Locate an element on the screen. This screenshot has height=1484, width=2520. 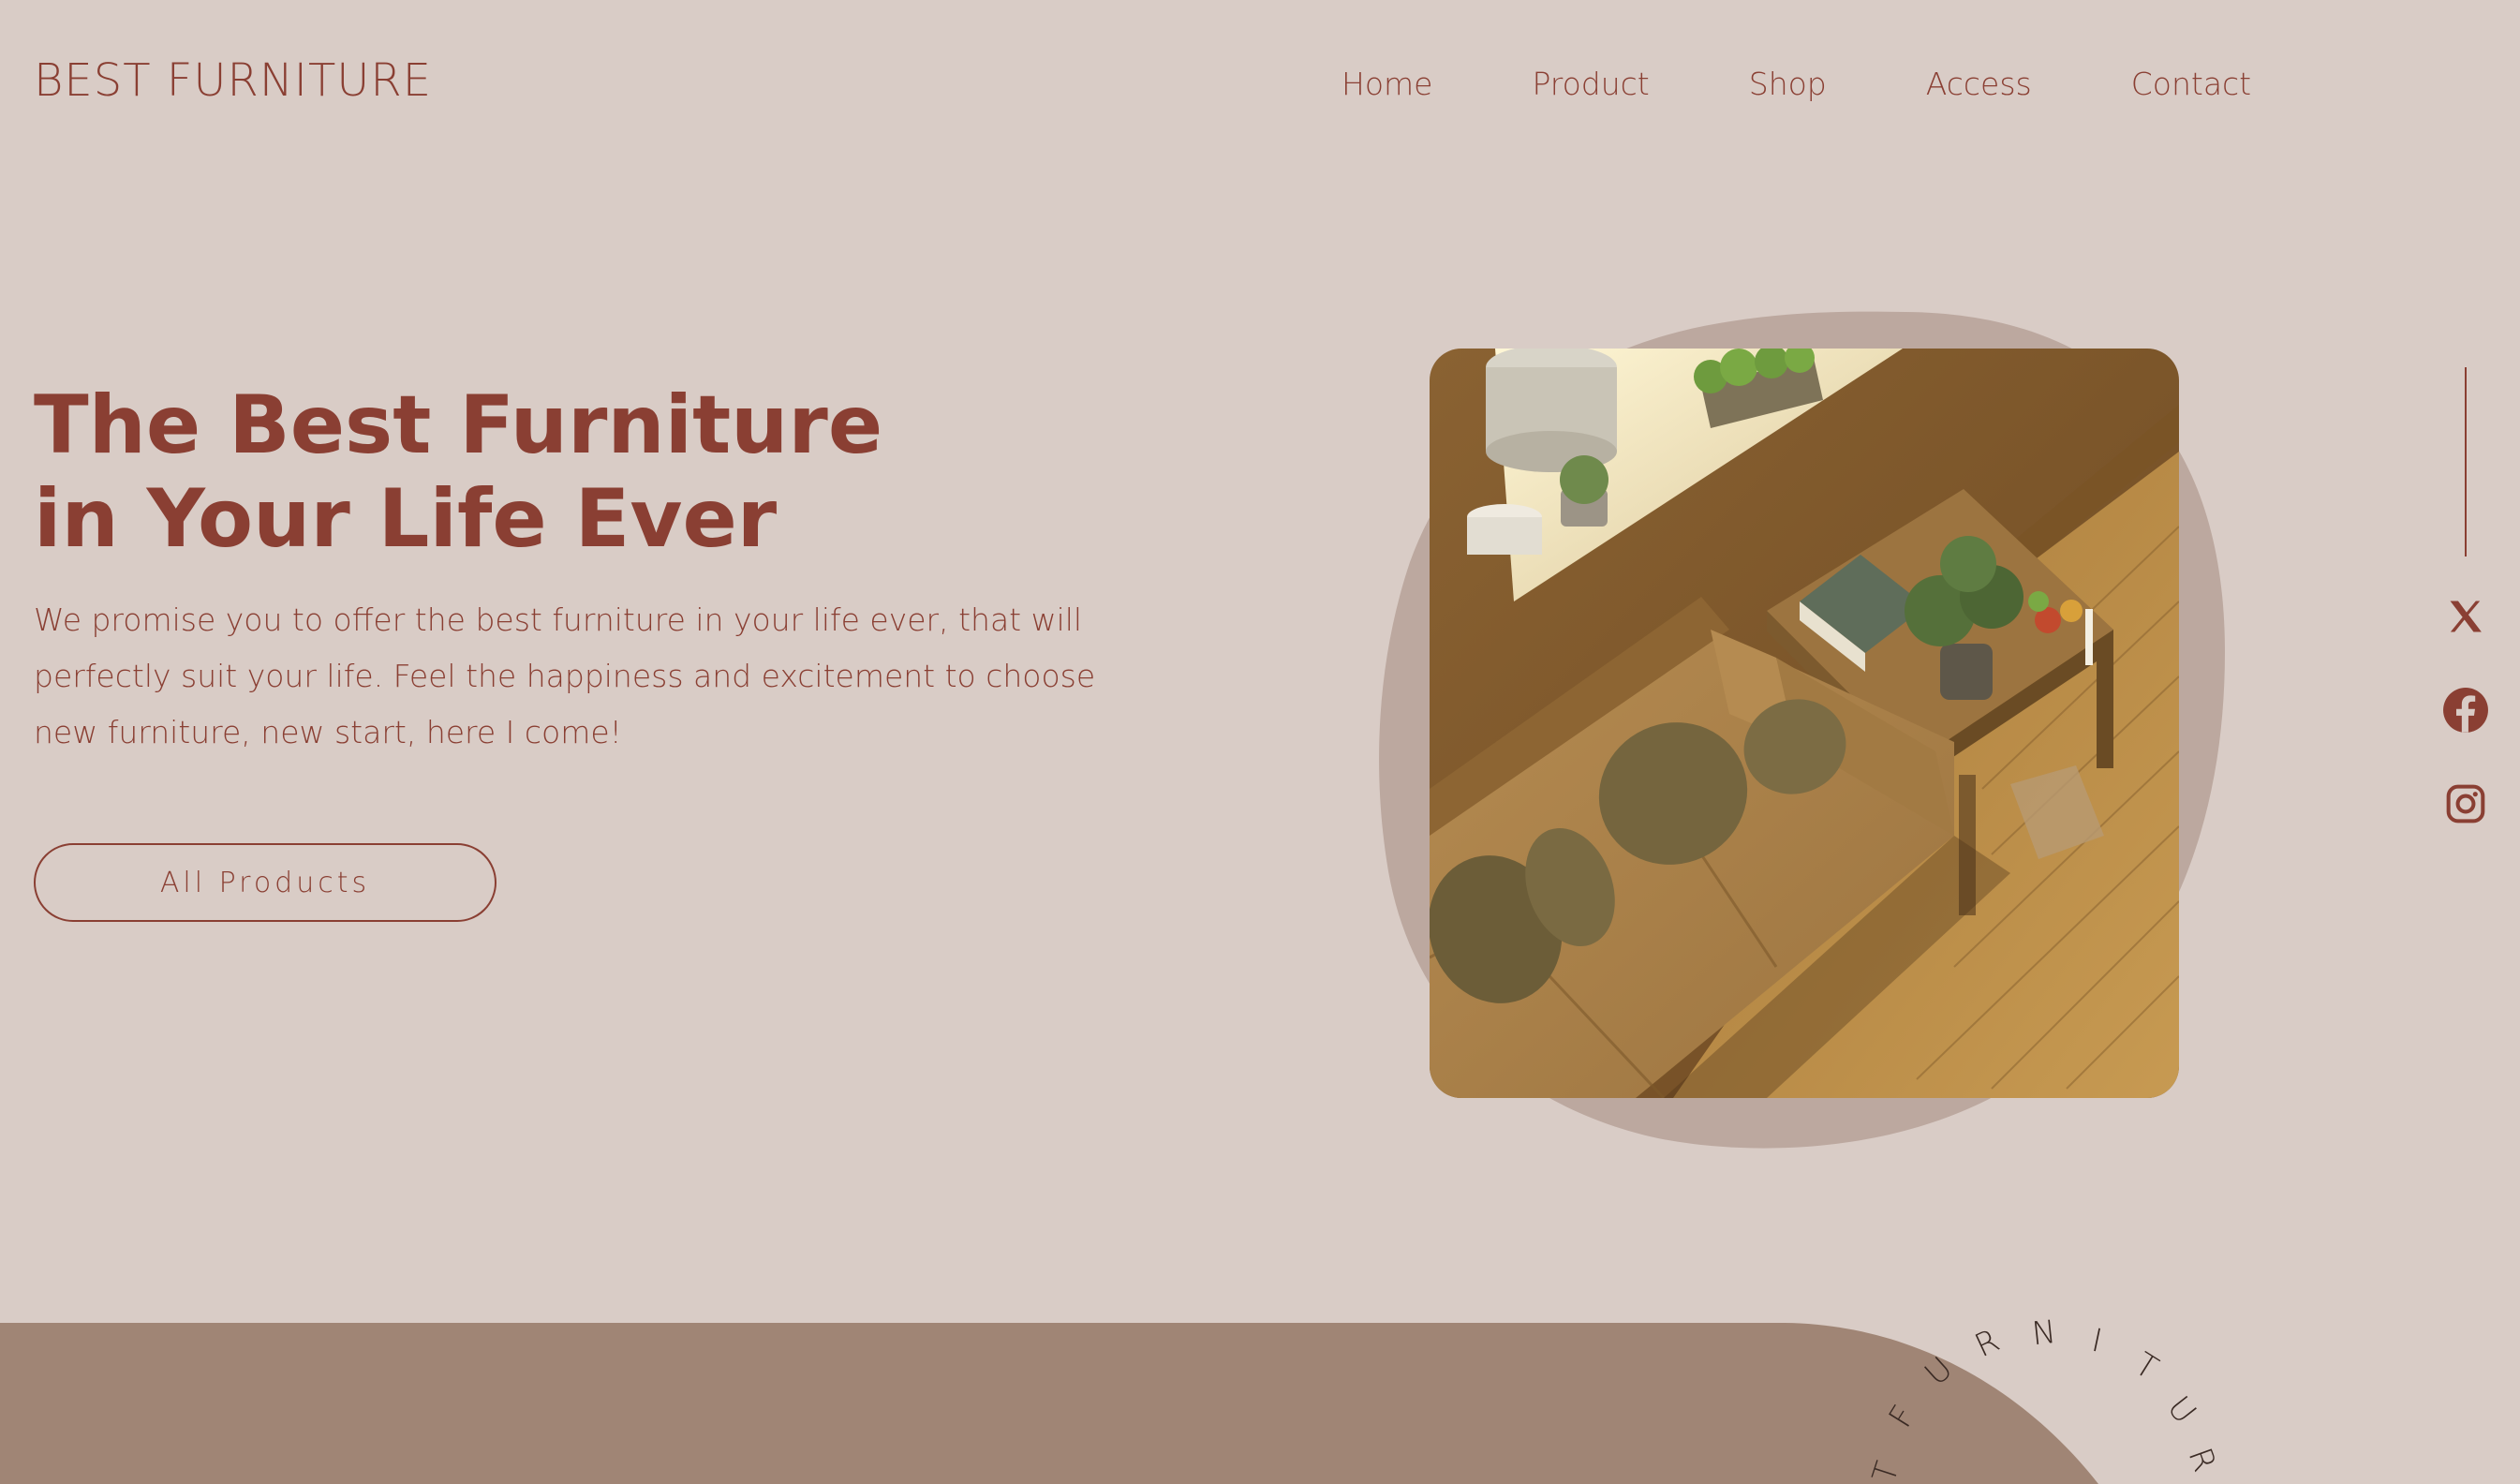
bottom-decorative-band is located at coordinates (1049, 1403).